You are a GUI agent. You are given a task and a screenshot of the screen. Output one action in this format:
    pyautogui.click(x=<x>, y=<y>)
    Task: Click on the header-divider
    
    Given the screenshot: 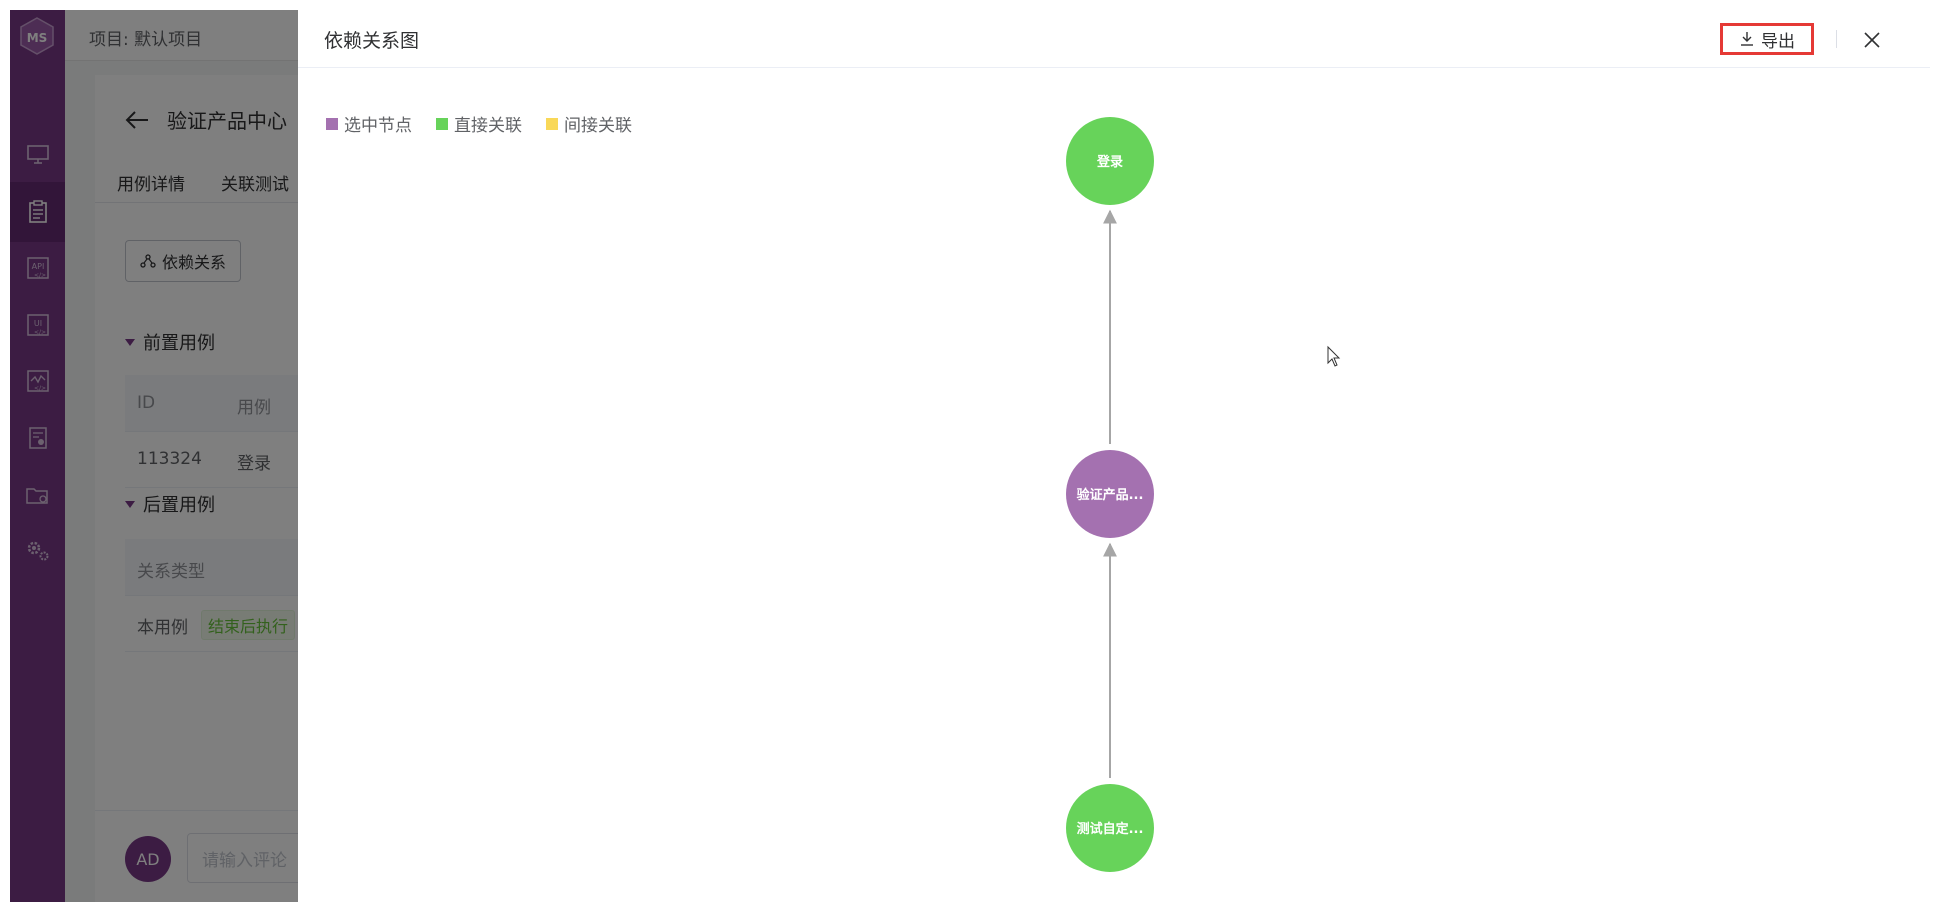 What is the action you would take?
    pyautogui.click(x=1836, y=39)
    